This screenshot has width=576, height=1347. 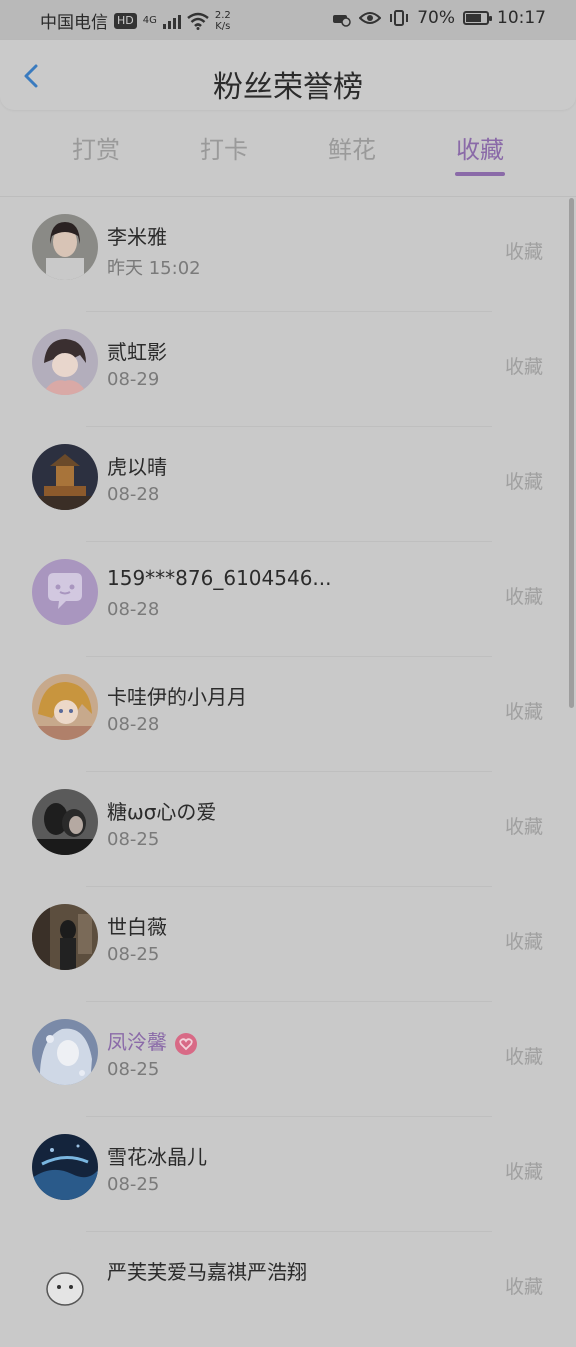 What do you see at coordinates (133, 379) in the screenshot?
I see `fan-time: 08-29` at bounding box center [133, 379].